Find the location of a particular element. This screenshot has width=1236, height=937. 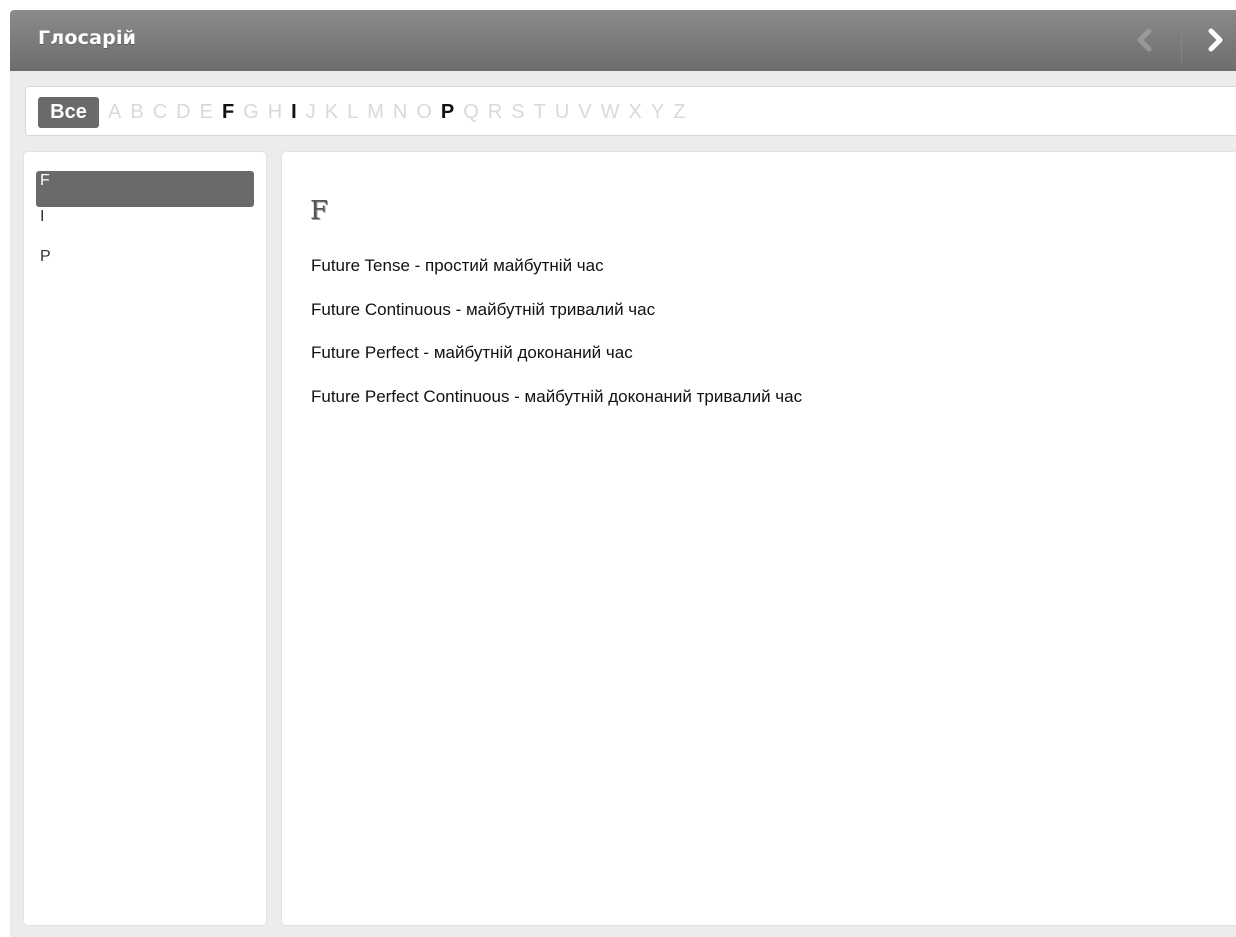

letter-j: J is located at coordinates (310, 112).